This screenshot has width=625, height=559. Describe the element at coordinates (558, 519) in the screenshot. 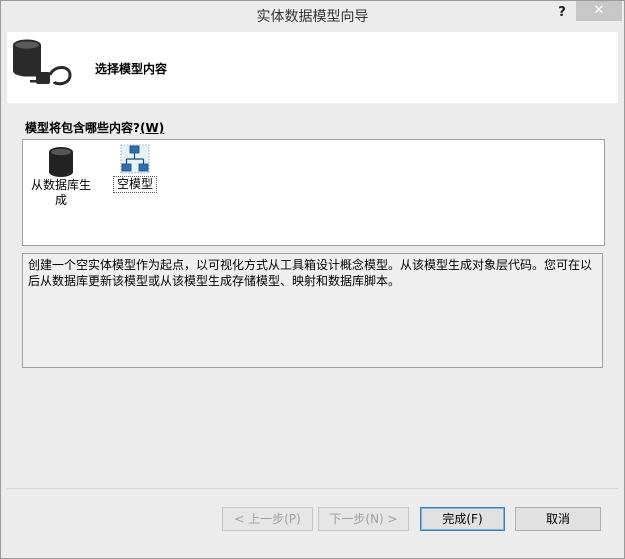

I see `cancel-button: 取消` at that location.